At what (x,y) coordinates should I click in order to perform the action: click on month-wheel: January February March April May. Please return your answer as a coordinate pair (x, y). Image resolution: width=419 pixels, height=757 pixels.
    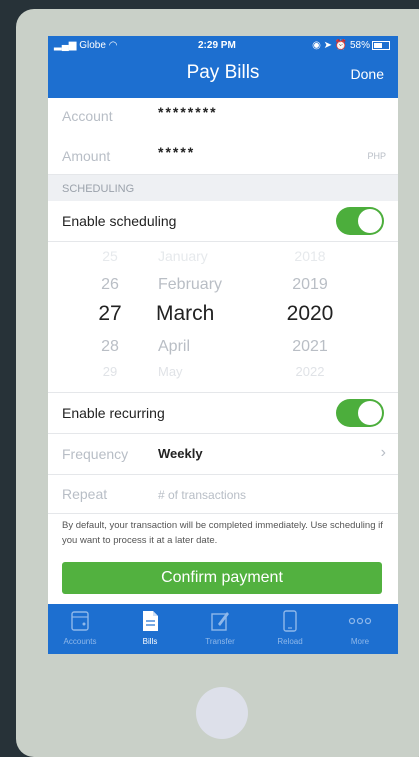
    Looking at the image, I should click on (207, 317).